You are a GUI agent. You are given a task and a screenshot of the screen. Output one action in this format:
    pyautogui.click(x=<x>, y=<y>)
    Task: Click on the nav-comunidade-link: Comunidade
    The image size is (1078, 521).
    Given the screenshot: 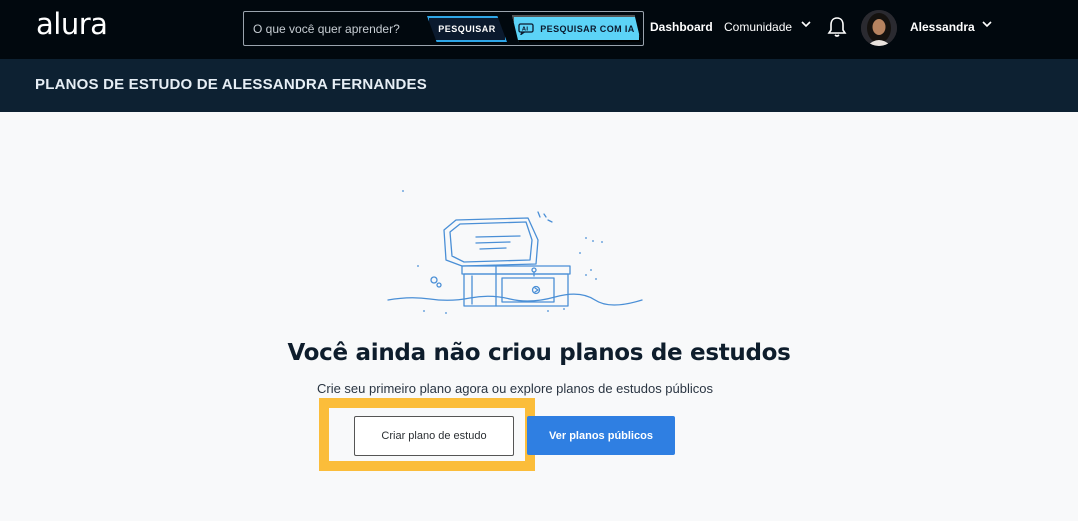 What is the action you would take?
    pyautogui.click(x=758, y=27)
    